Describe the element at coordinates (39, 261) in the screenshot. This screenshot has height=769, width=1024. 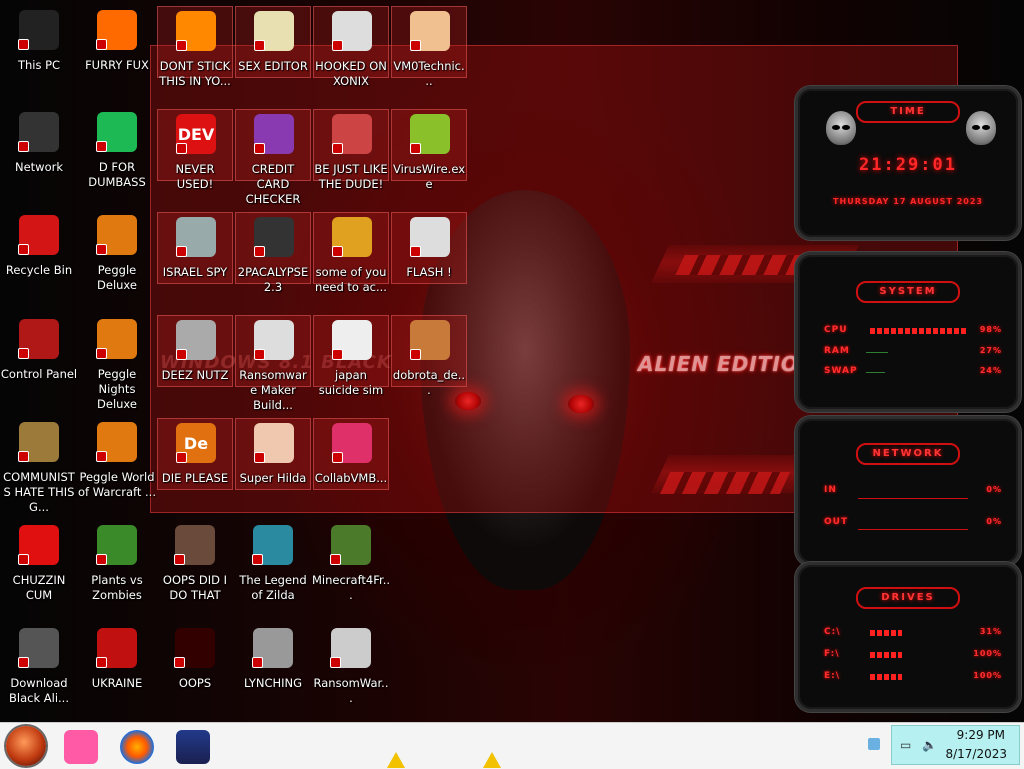
I see `desktop-icon: Recycle Bin` at that location.